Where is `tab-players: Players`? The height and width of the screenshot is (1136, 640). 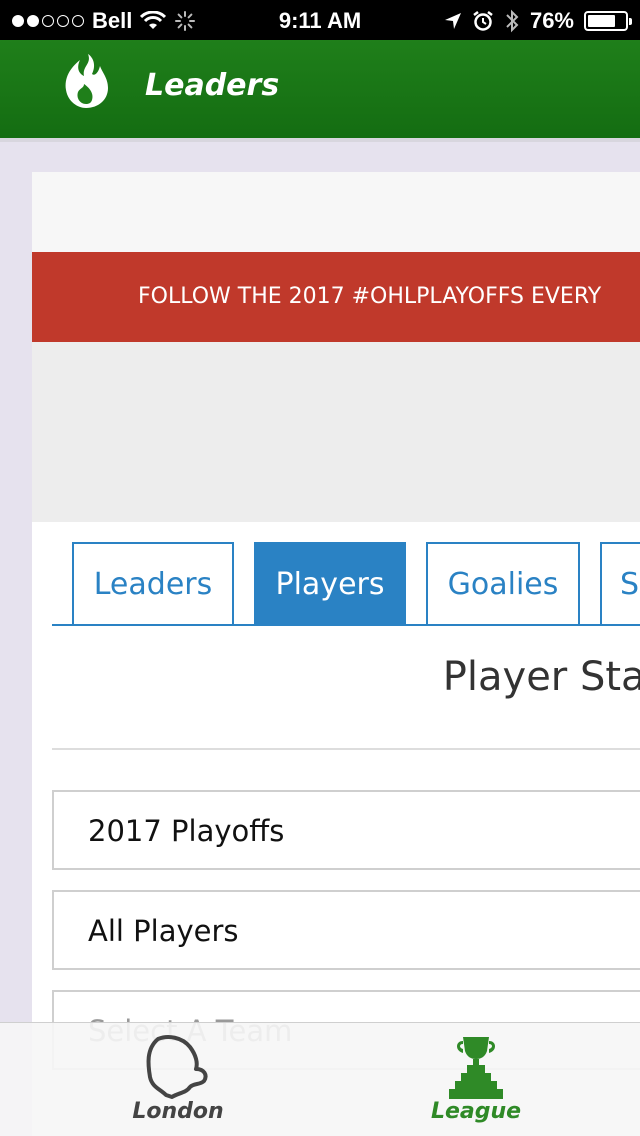
tab-players: Players is located at coordinates (330, 583).